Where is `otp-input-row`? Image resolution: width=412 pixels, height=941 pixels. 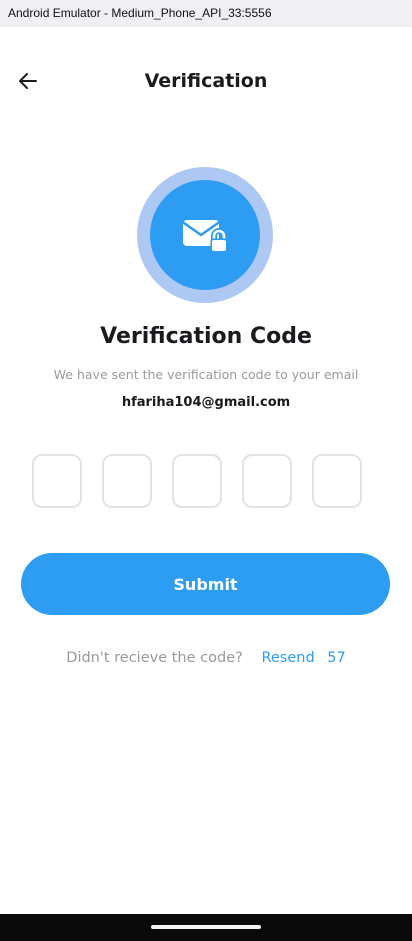 otp-input-row is located at coordinates (197, 481).